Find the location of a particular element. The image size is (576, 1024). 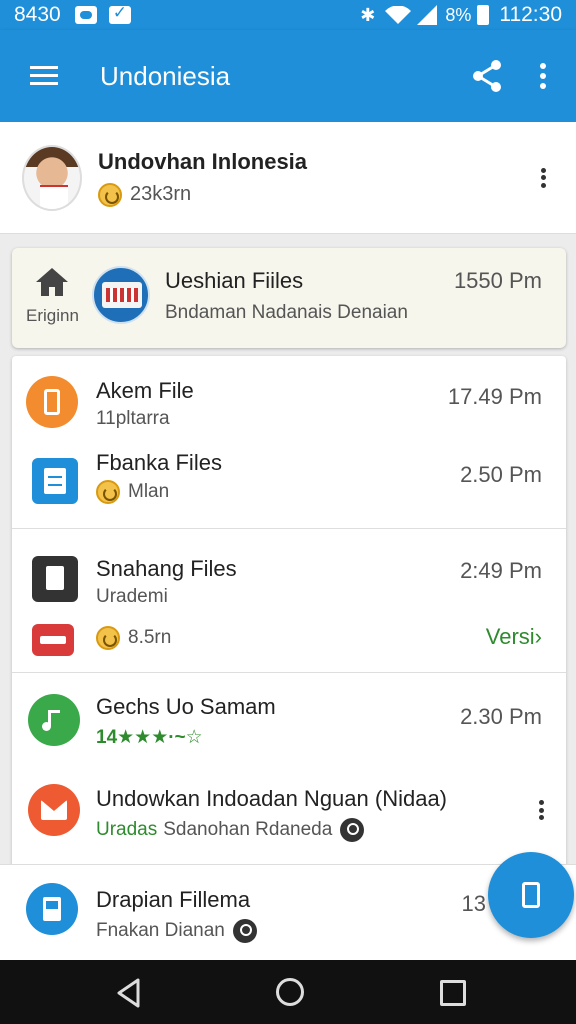

status-bar: 8430 ✱ 8% 112:30 is located at coordinates (288, 15).